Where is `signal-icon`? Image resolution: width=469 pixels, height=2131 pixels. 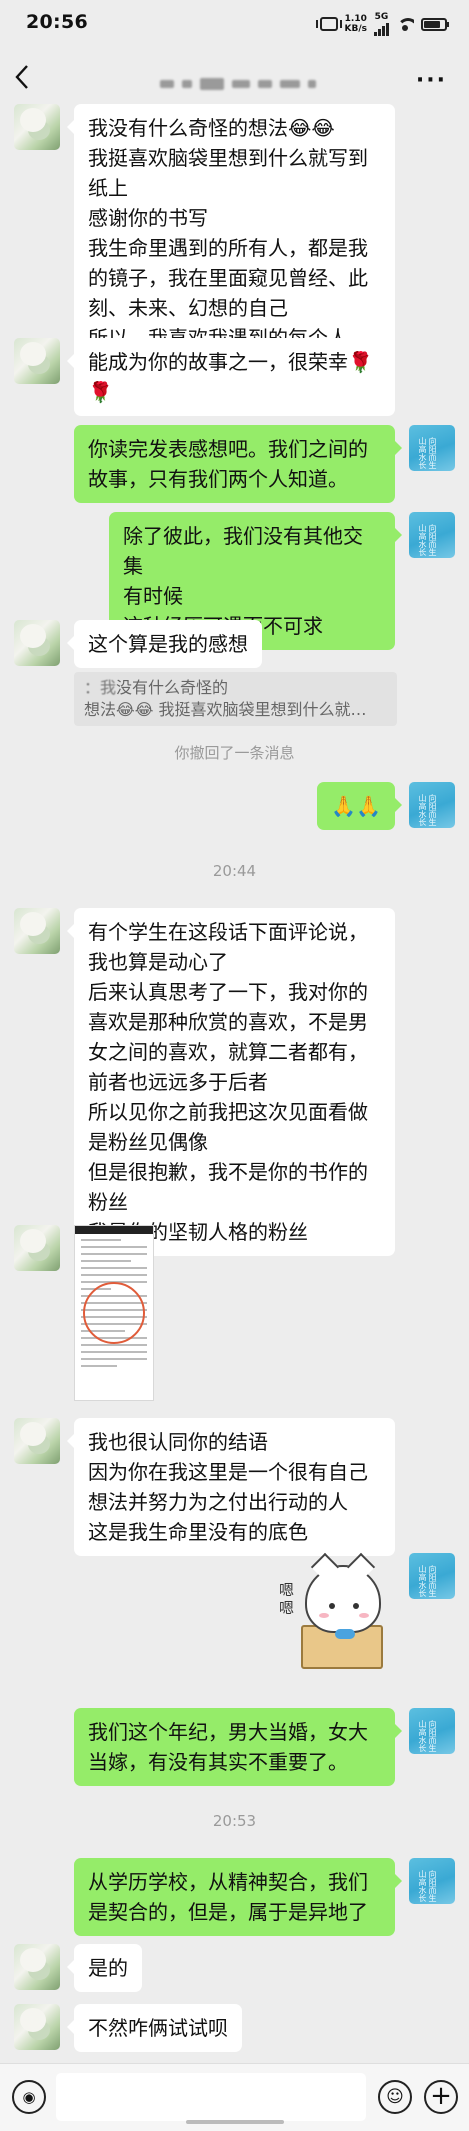
signal-icon is located at coordinates (381, 29).